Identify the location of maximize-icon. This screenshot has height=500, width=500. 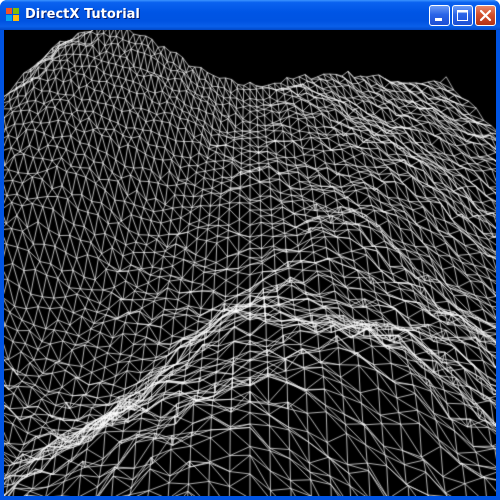
(462, 15).